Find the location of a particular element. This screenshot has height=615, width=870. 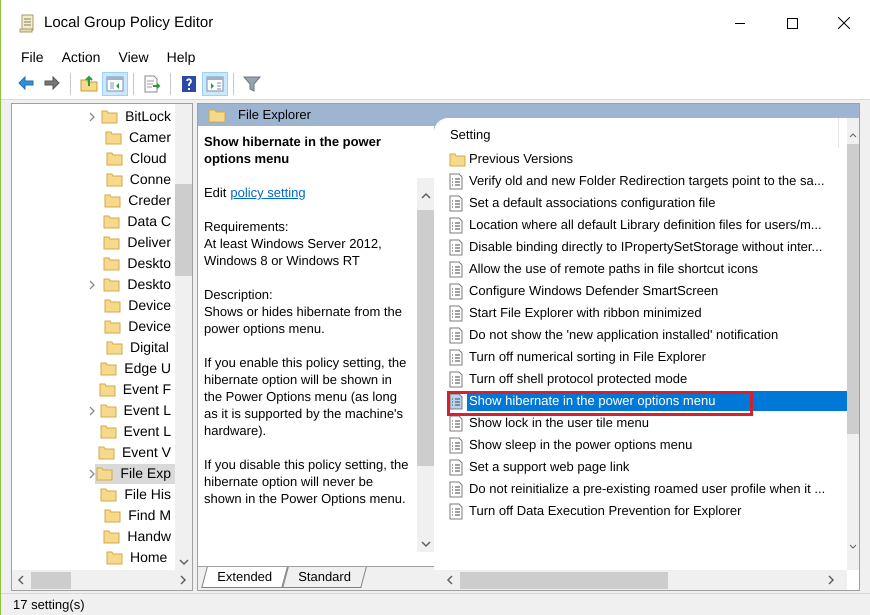

tree-item: Conne is located at coordinates (139, 180).